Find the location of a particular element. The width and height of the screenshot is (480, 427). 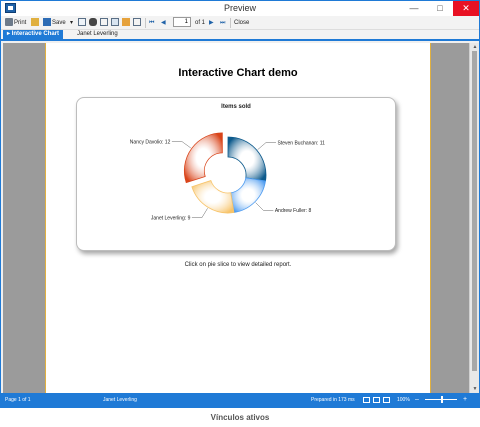

pie-data-label: Janet Leverling: 9 is located at coordinates (171, 218).